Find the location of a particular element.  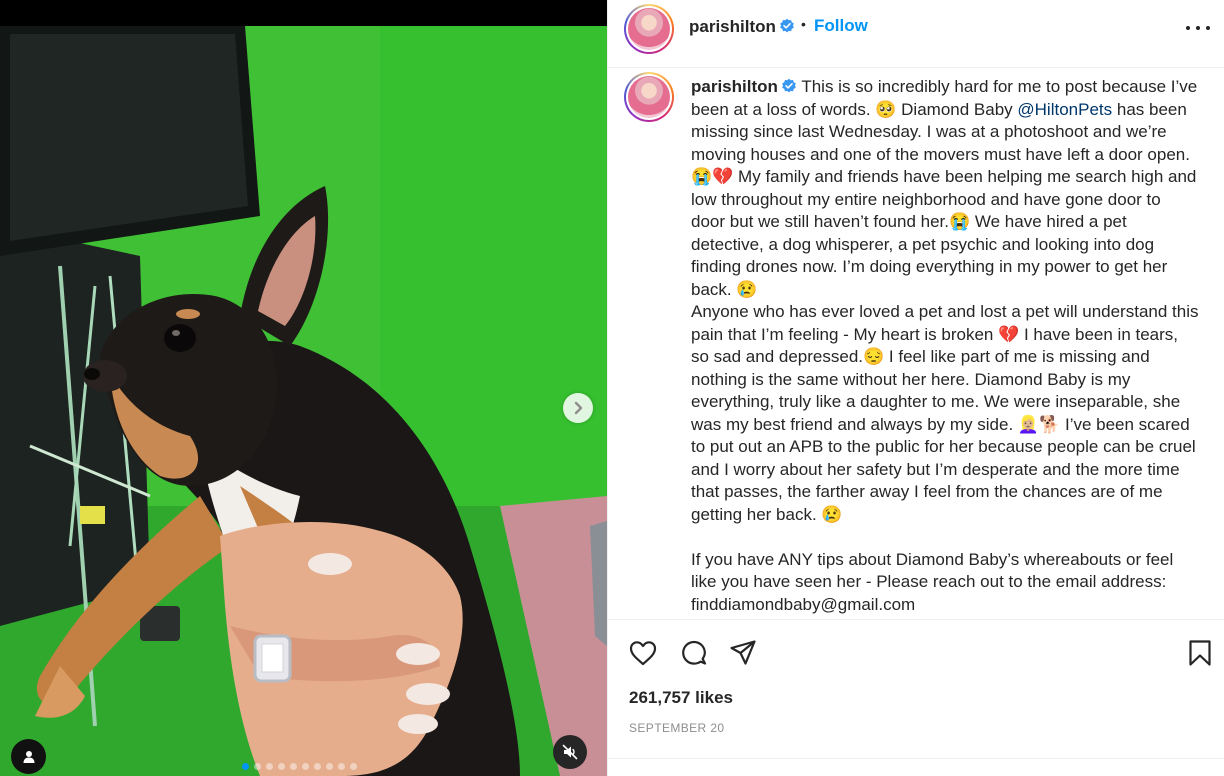

media-top-bar is located at coordinates (303, 13).